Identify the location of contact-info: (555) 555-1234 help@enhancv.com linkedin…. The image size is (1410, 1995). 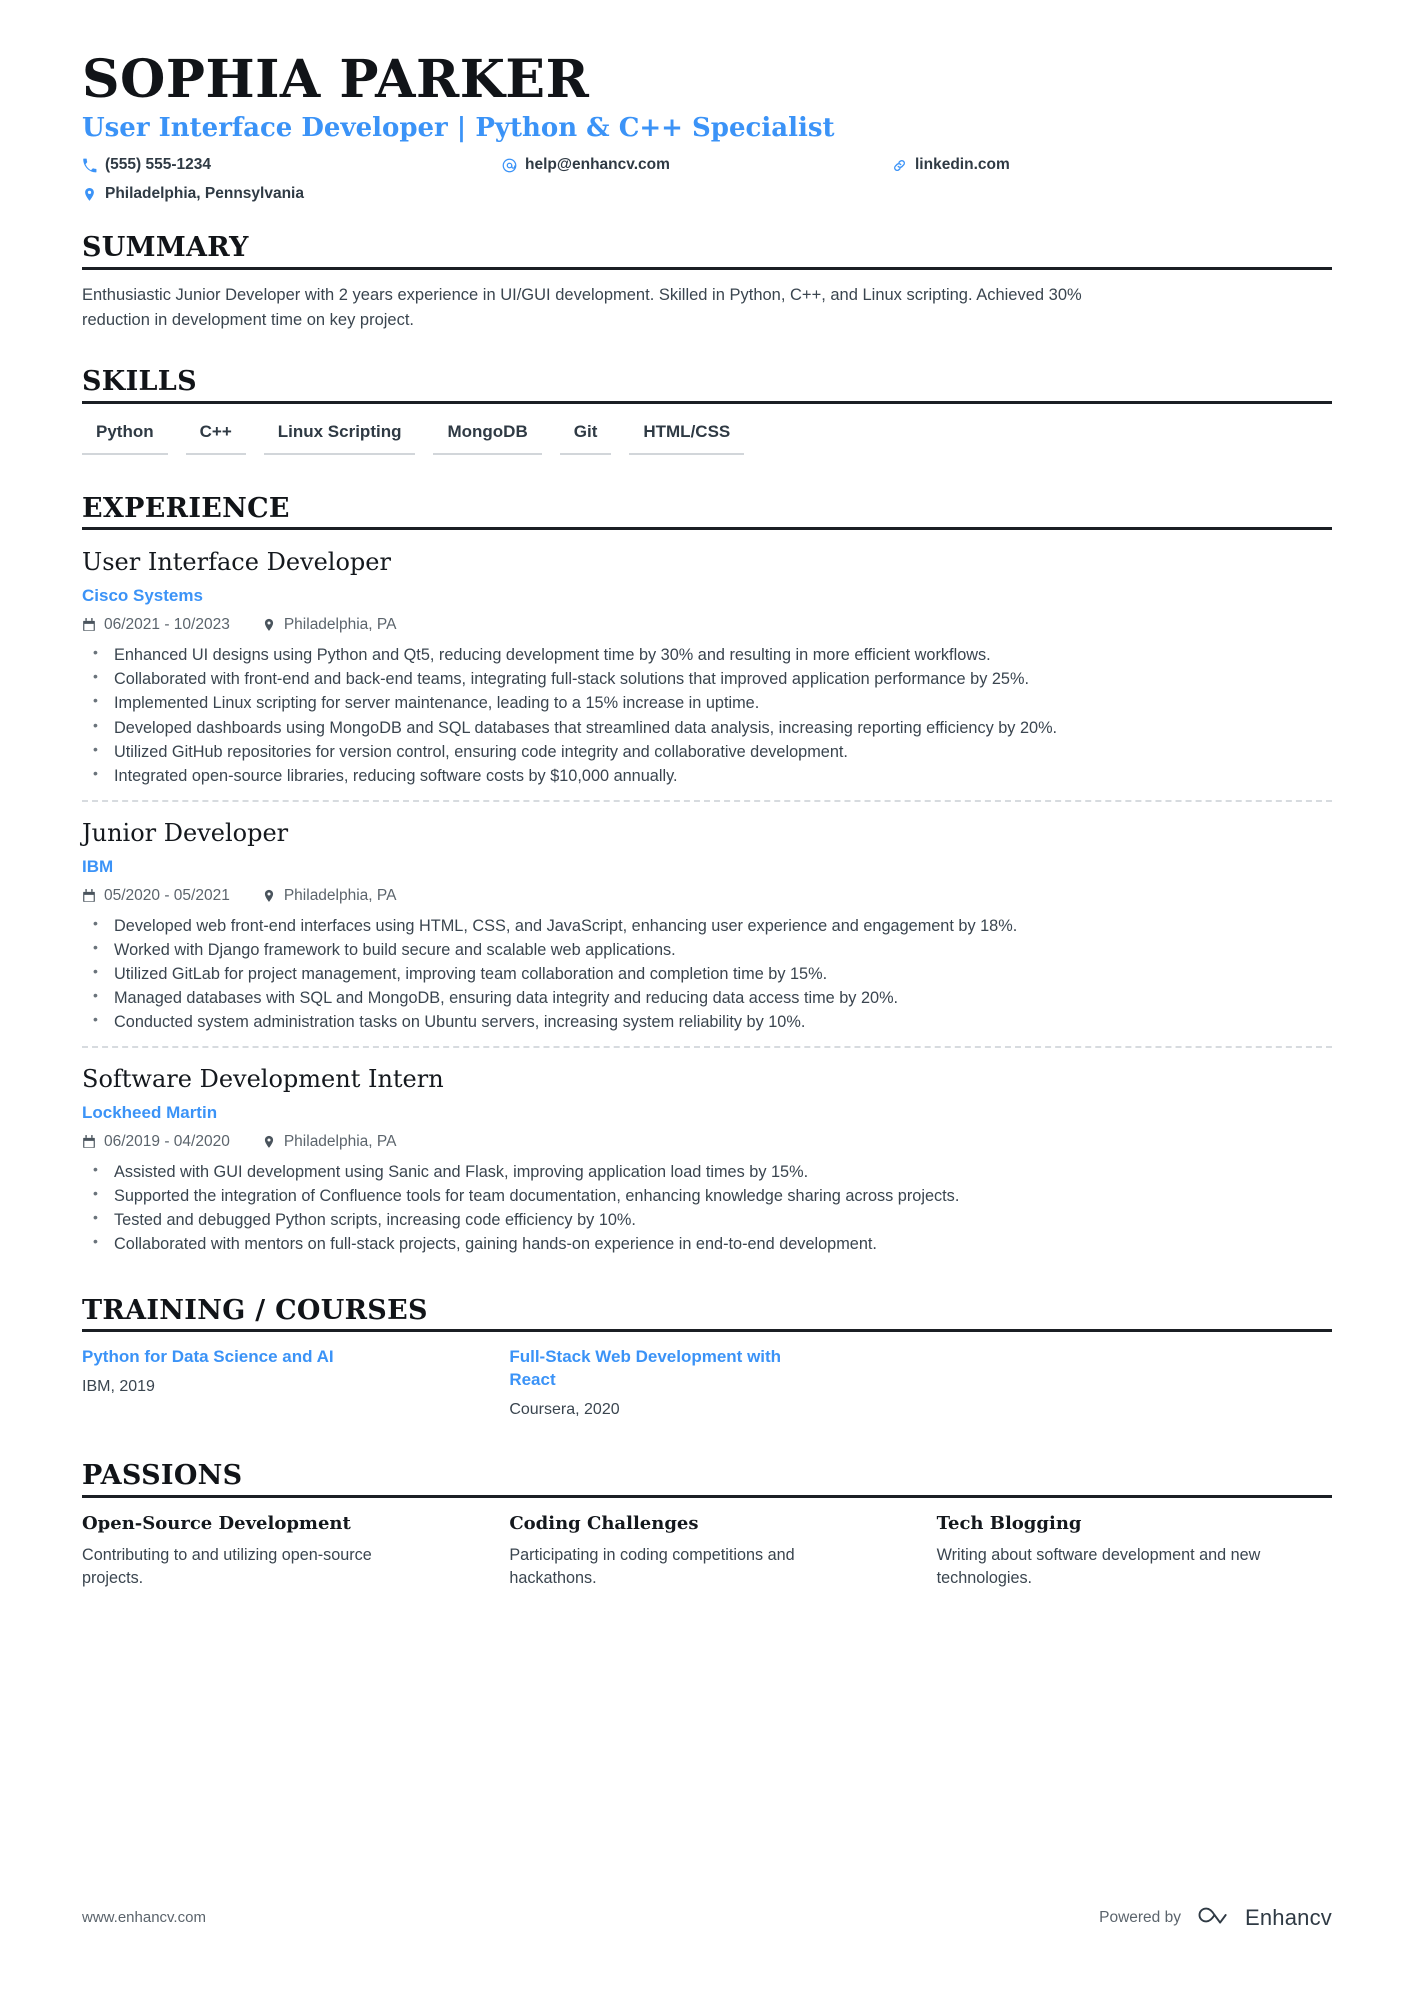
(707, 180).